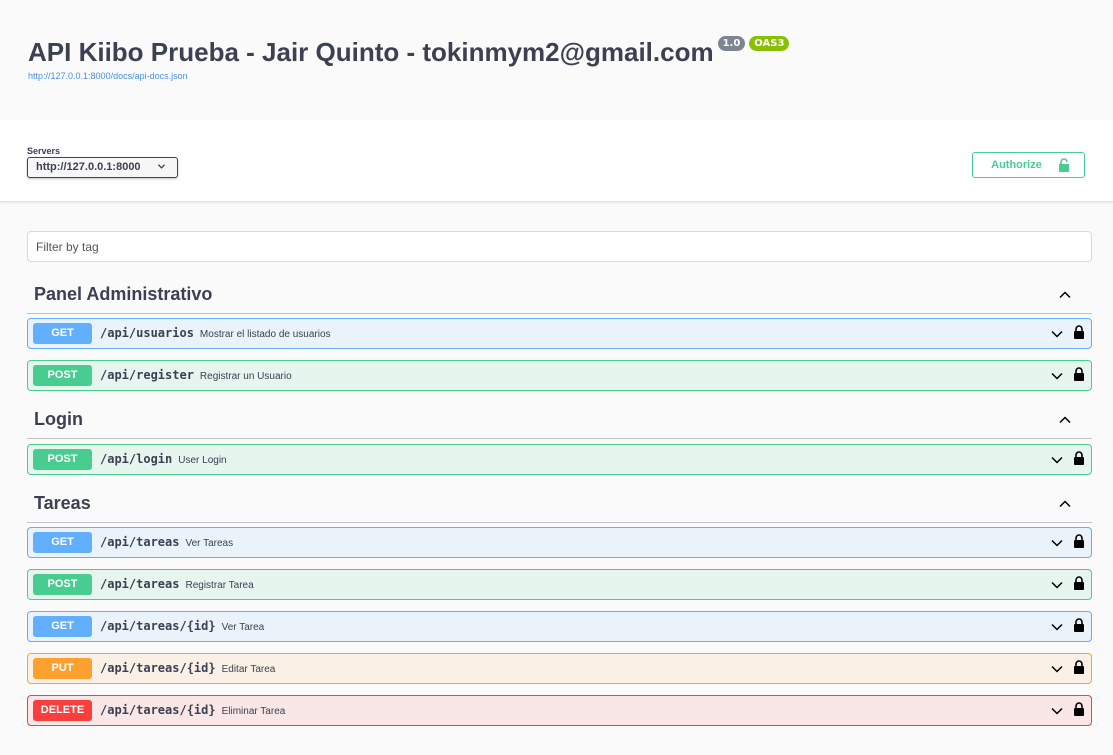 This screenshot has width=1113, height=755. What do you see at coordinates (248, 669) in the screenshot?
I see `operation-summary: Editar Tarea` at bounding box center [248, 669].